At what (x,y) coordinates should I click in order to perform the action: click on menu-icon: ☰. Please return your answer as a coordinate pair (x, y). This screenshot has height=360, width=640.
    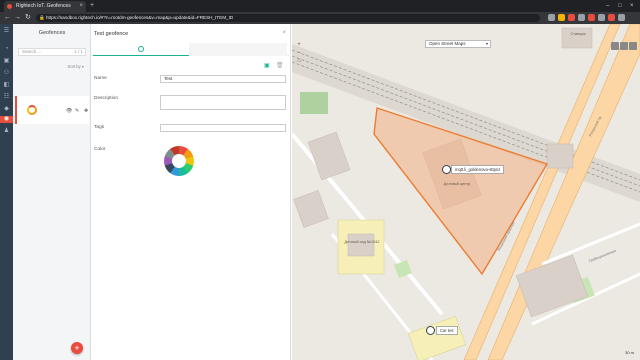
    Looking at the image, I should click on (6, 31).